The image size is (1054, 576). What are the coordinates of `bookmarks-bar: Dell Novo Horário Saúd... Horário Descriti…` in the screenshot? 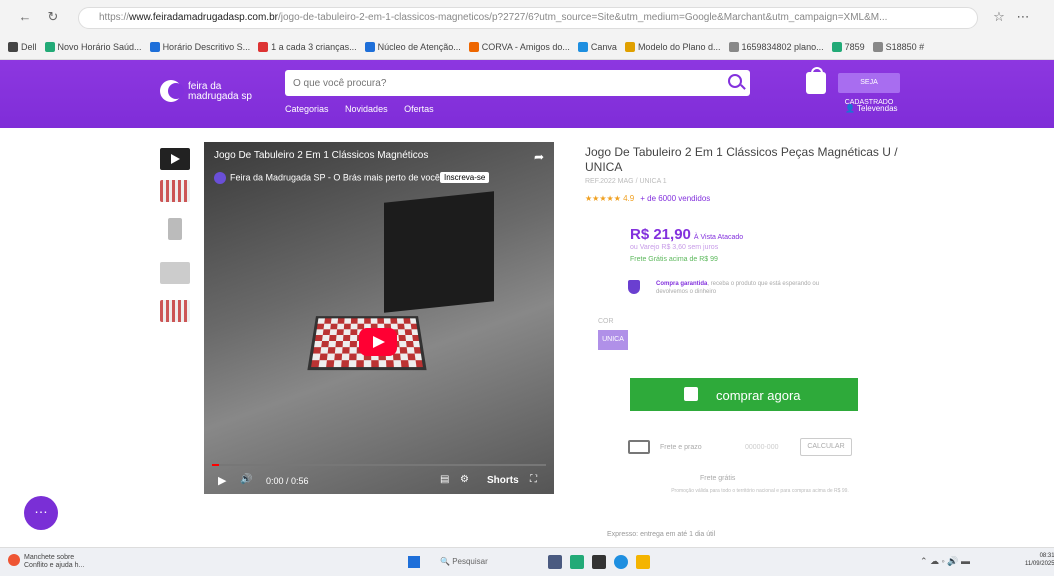 It's located at (527, 47).